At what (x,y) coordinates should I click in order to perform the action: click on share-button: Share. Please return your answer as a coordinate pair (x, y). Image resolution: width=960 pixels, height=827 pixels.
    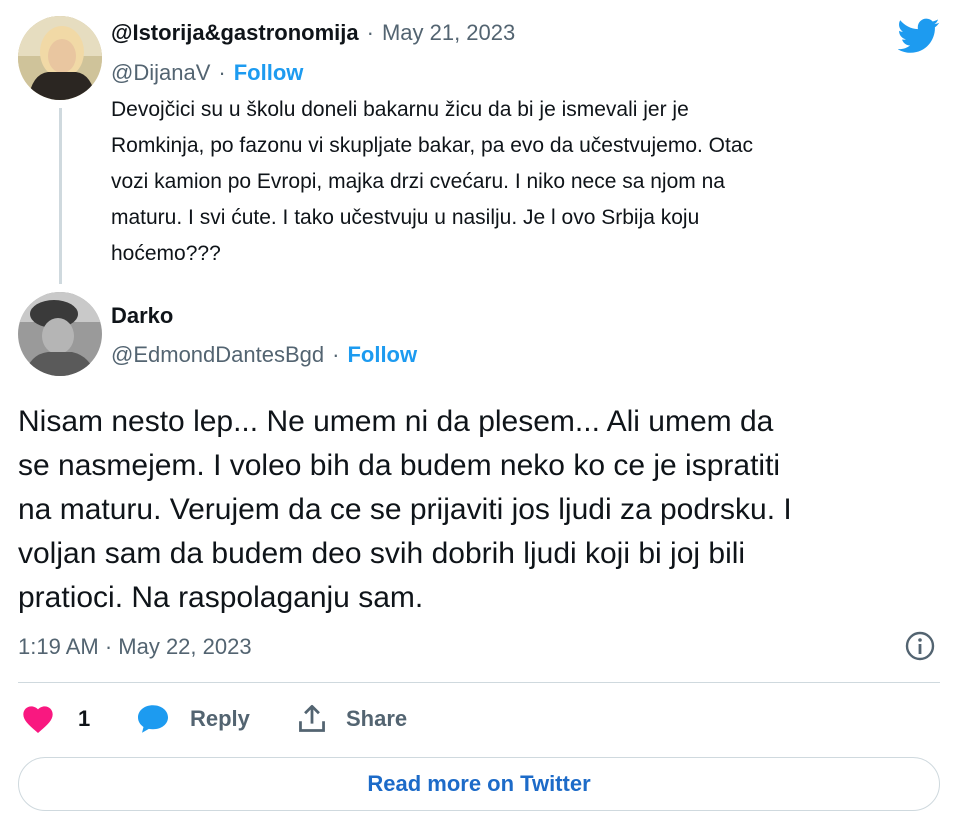
    Looking at the image, I should click on (352, 719).